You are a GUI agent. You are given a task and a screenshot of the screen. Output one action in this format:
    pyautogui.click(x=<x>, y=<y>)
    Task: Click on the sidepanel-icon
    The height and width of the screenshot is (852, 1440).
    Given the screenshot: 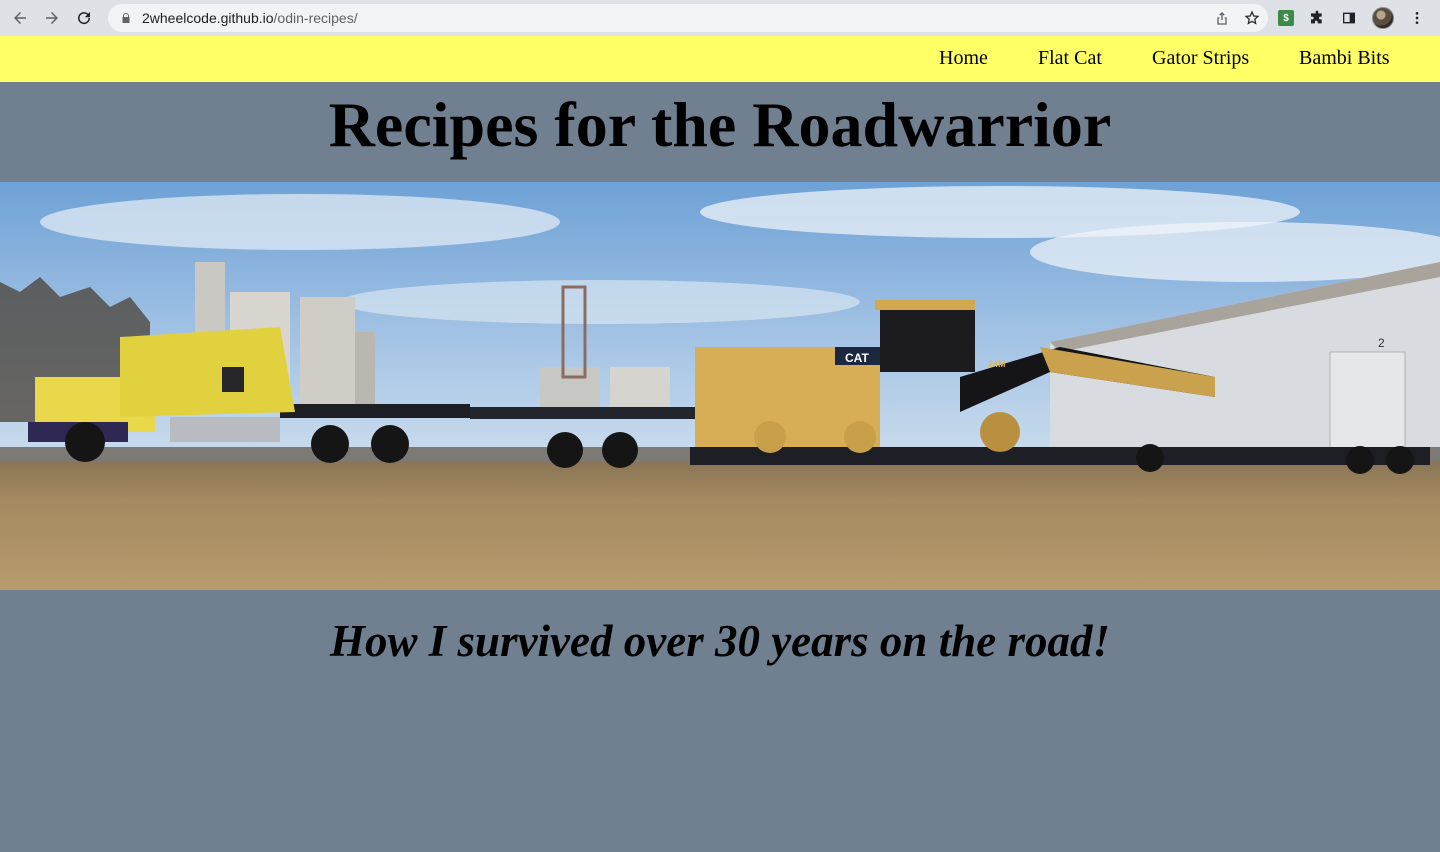 What is the action you would take?
    pyautogui.click(x=1349, y=18)
    